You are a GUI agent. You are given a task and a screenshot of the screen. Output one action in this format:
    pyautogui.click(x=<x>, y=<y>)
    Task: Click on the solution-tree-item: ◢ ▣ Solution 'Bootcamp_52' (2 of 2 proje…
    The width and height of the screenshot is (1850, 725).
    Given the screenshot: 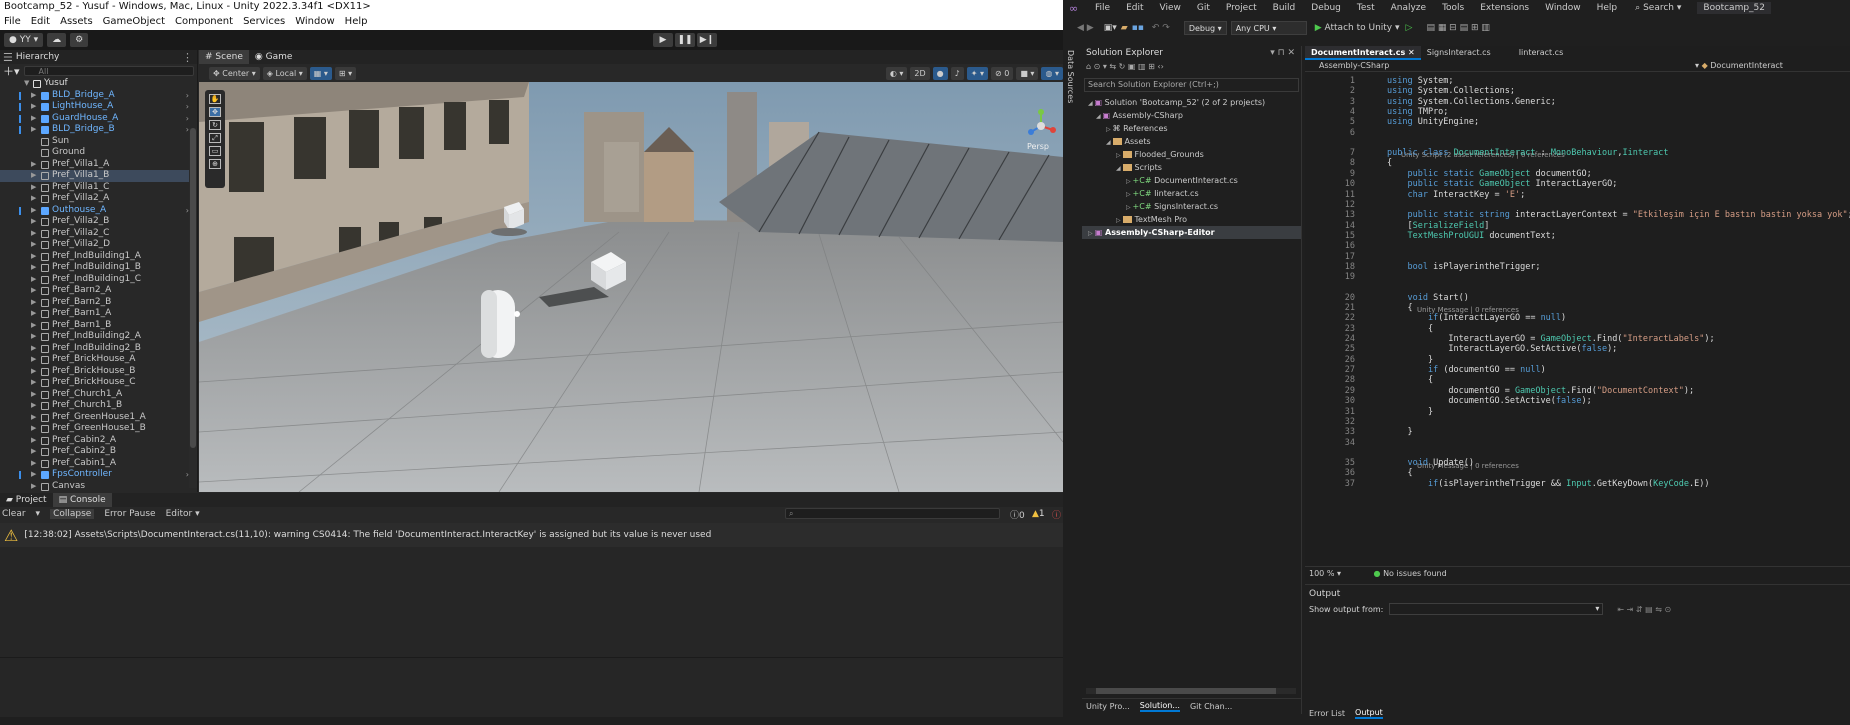 What is the action you would take?
    pyautogui.click(x=1191, y=102)
    